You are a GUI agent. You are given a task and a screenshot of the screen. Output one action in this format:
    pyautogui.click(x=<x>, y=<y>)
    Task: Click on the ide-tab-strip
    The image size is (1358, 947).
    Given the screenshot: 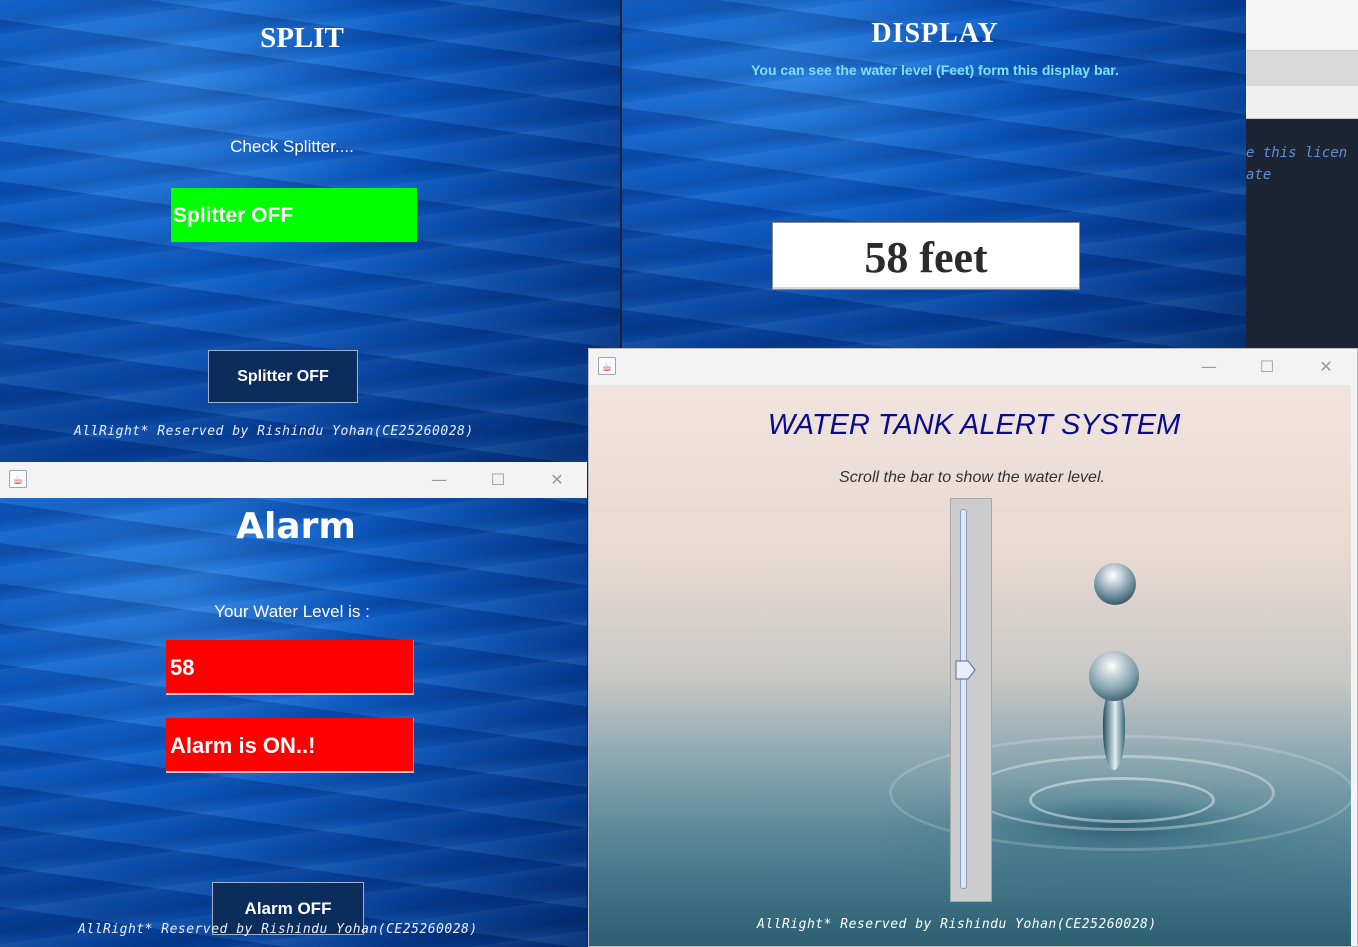 What is the action you would take?
    pyautogui.click(x=1302, y=68)
    